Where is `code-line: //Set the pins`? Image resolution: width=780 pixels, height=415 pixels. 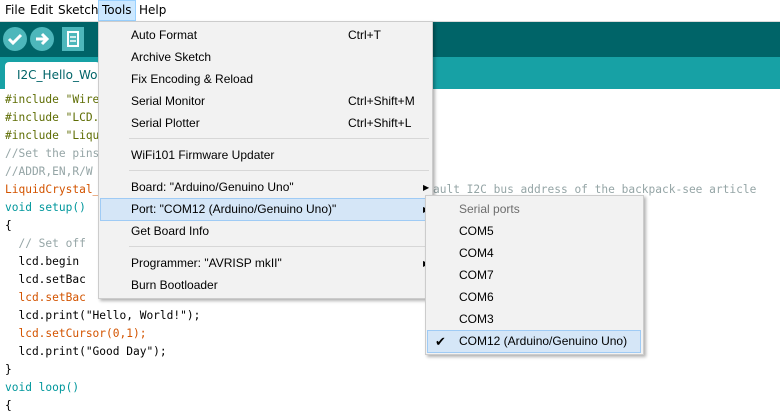
code-line: //Set the pins is located at coordinates (52, 153).